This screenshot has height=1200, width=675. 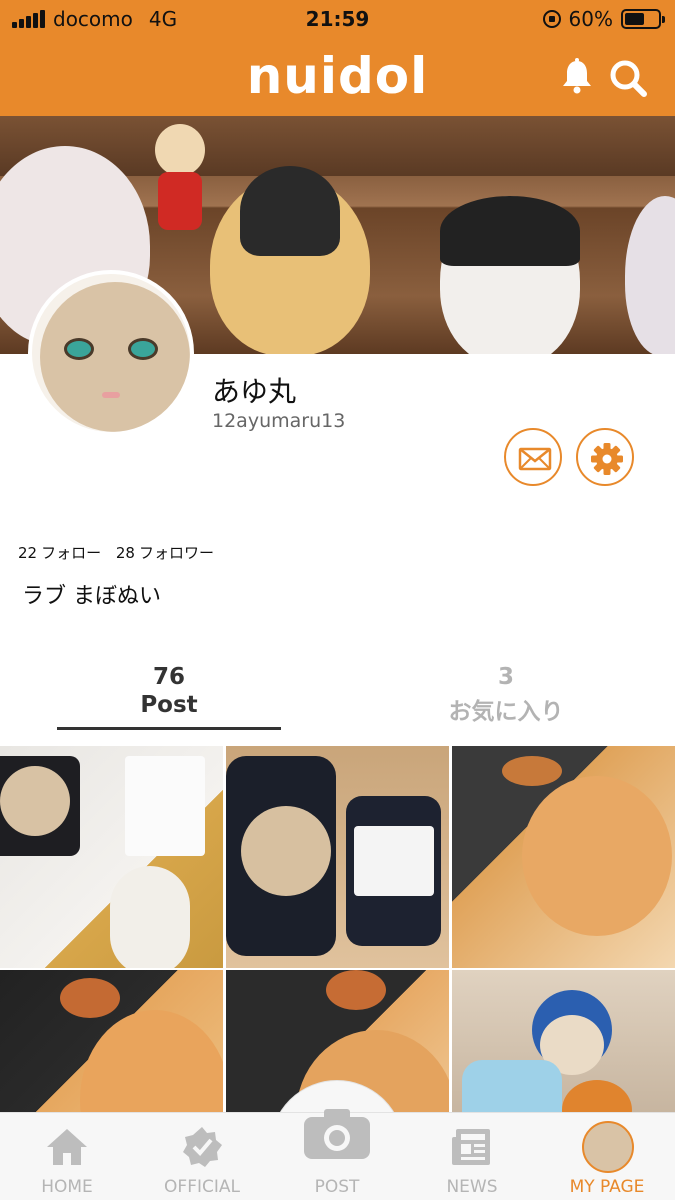 What do you see at coordinates (254, 391) in the screenshot?
I see `display-name: あゆ丸` at bounding box center [254, 391].